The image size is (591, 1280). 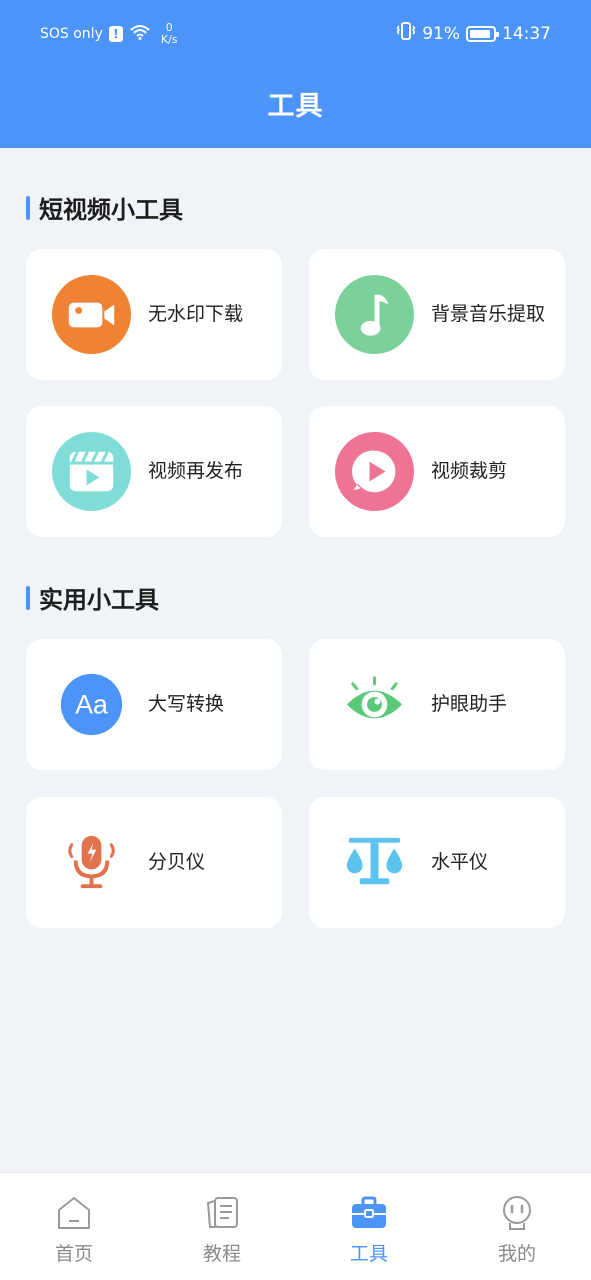 I want to click on text-case-icon: Aa, so click(x=91, y=704).